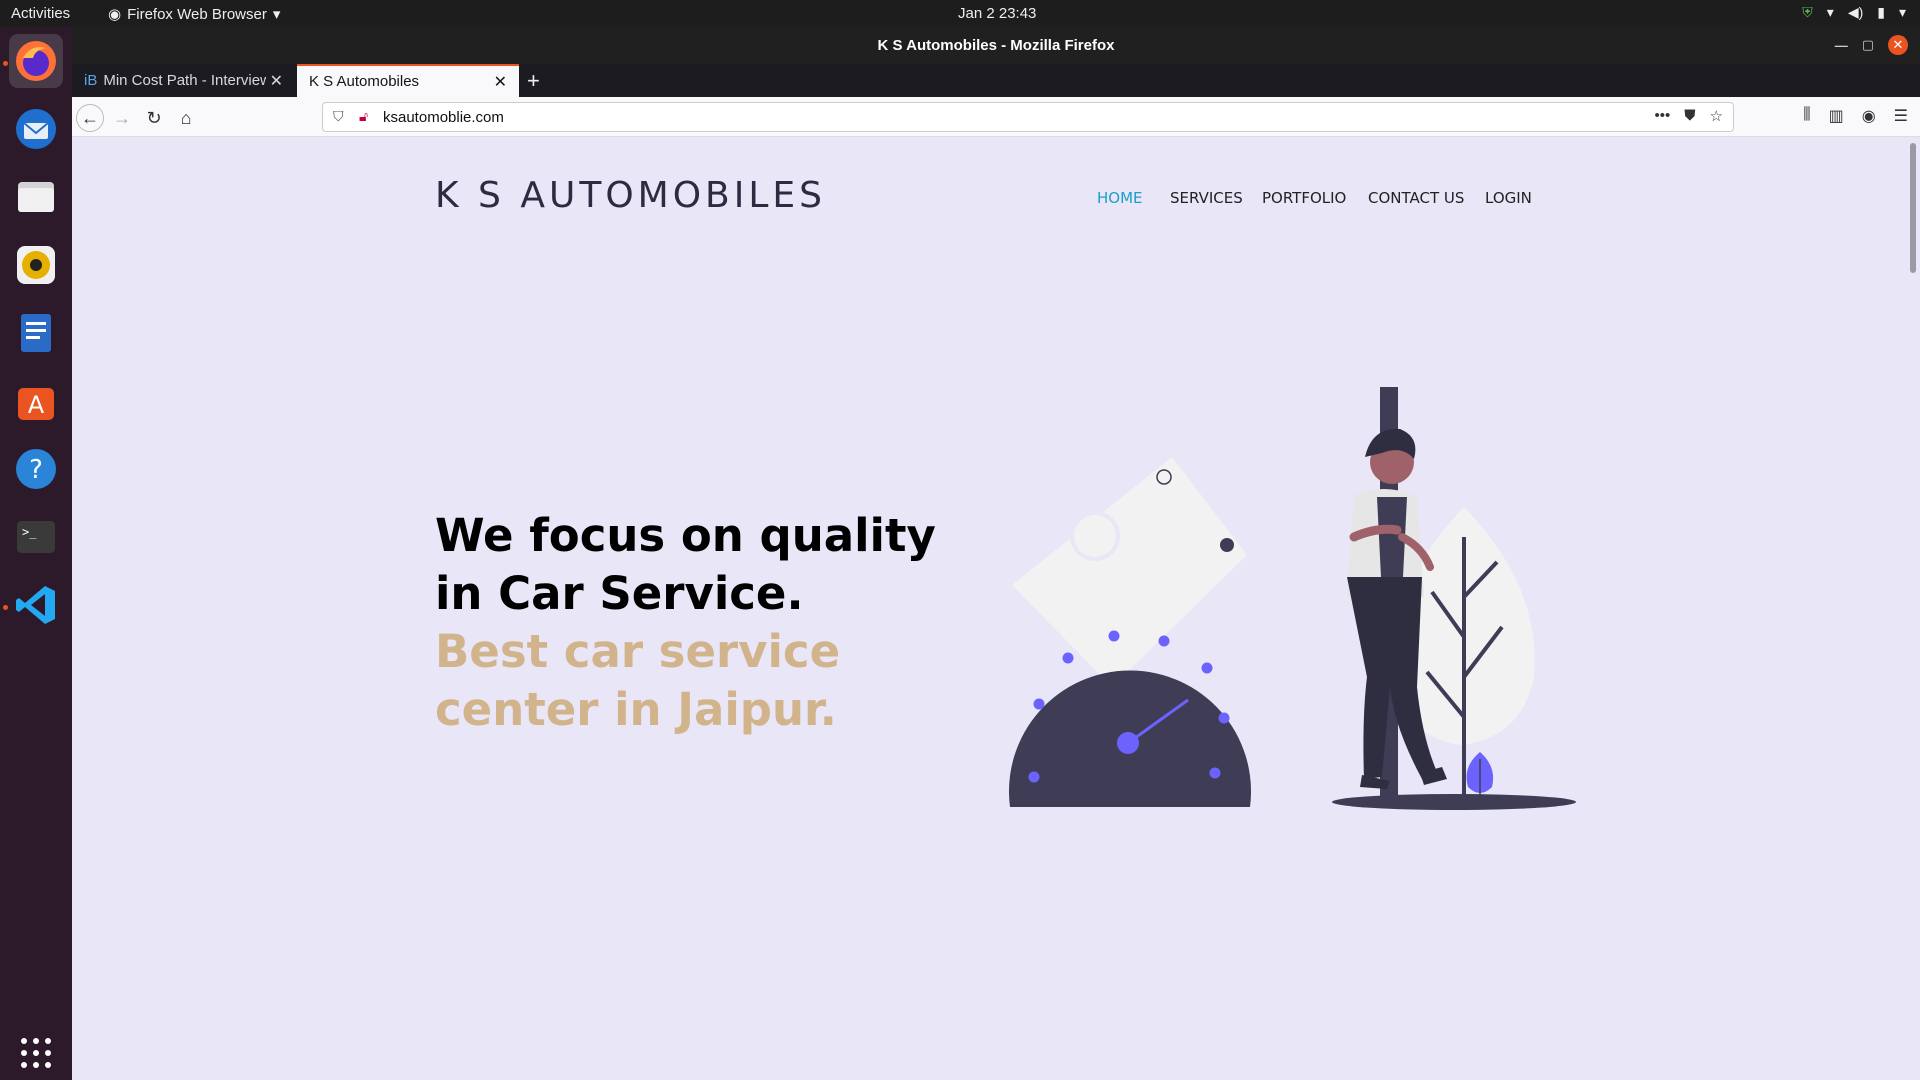 Image resolution: width=1920 pixels, height=1080 pixels. Describe the element at coordinates (36, 197) in the screenshot. I see `files-icon` at that location.